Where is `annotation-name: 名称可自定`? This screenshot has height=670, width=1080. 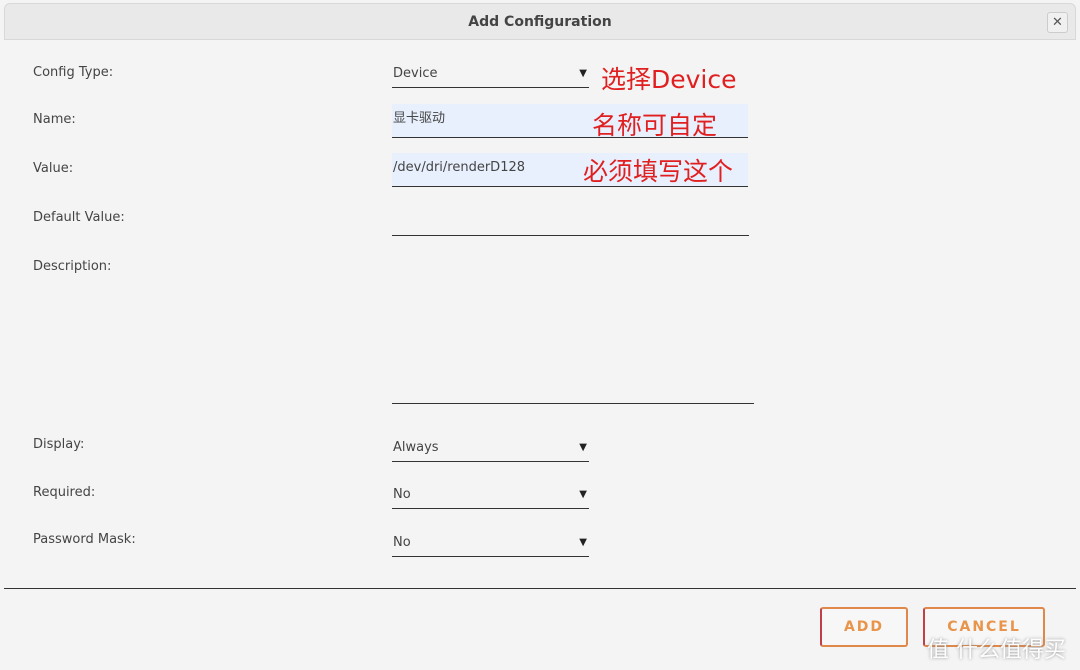 annotation-name: 名称可自定 is located at coordinates (655, 125).